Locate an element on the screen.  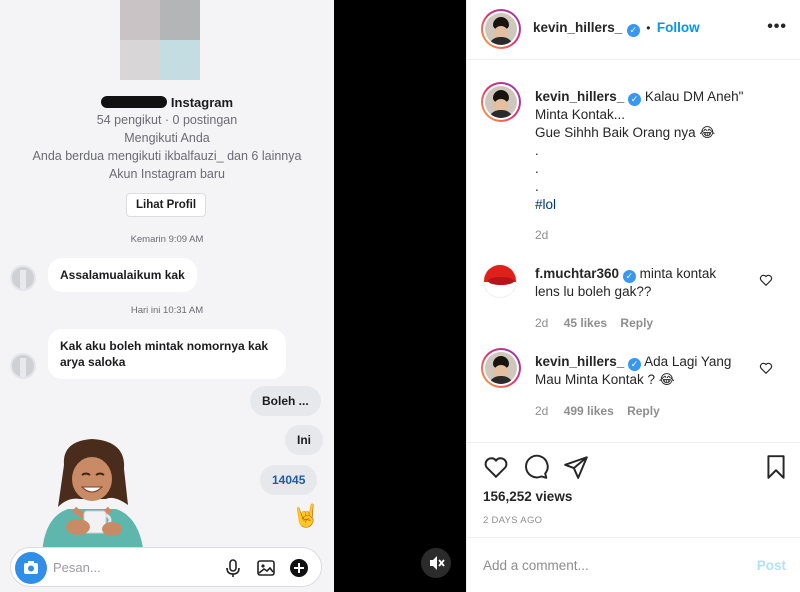
redacted-username is located at coordinates (133, 102).